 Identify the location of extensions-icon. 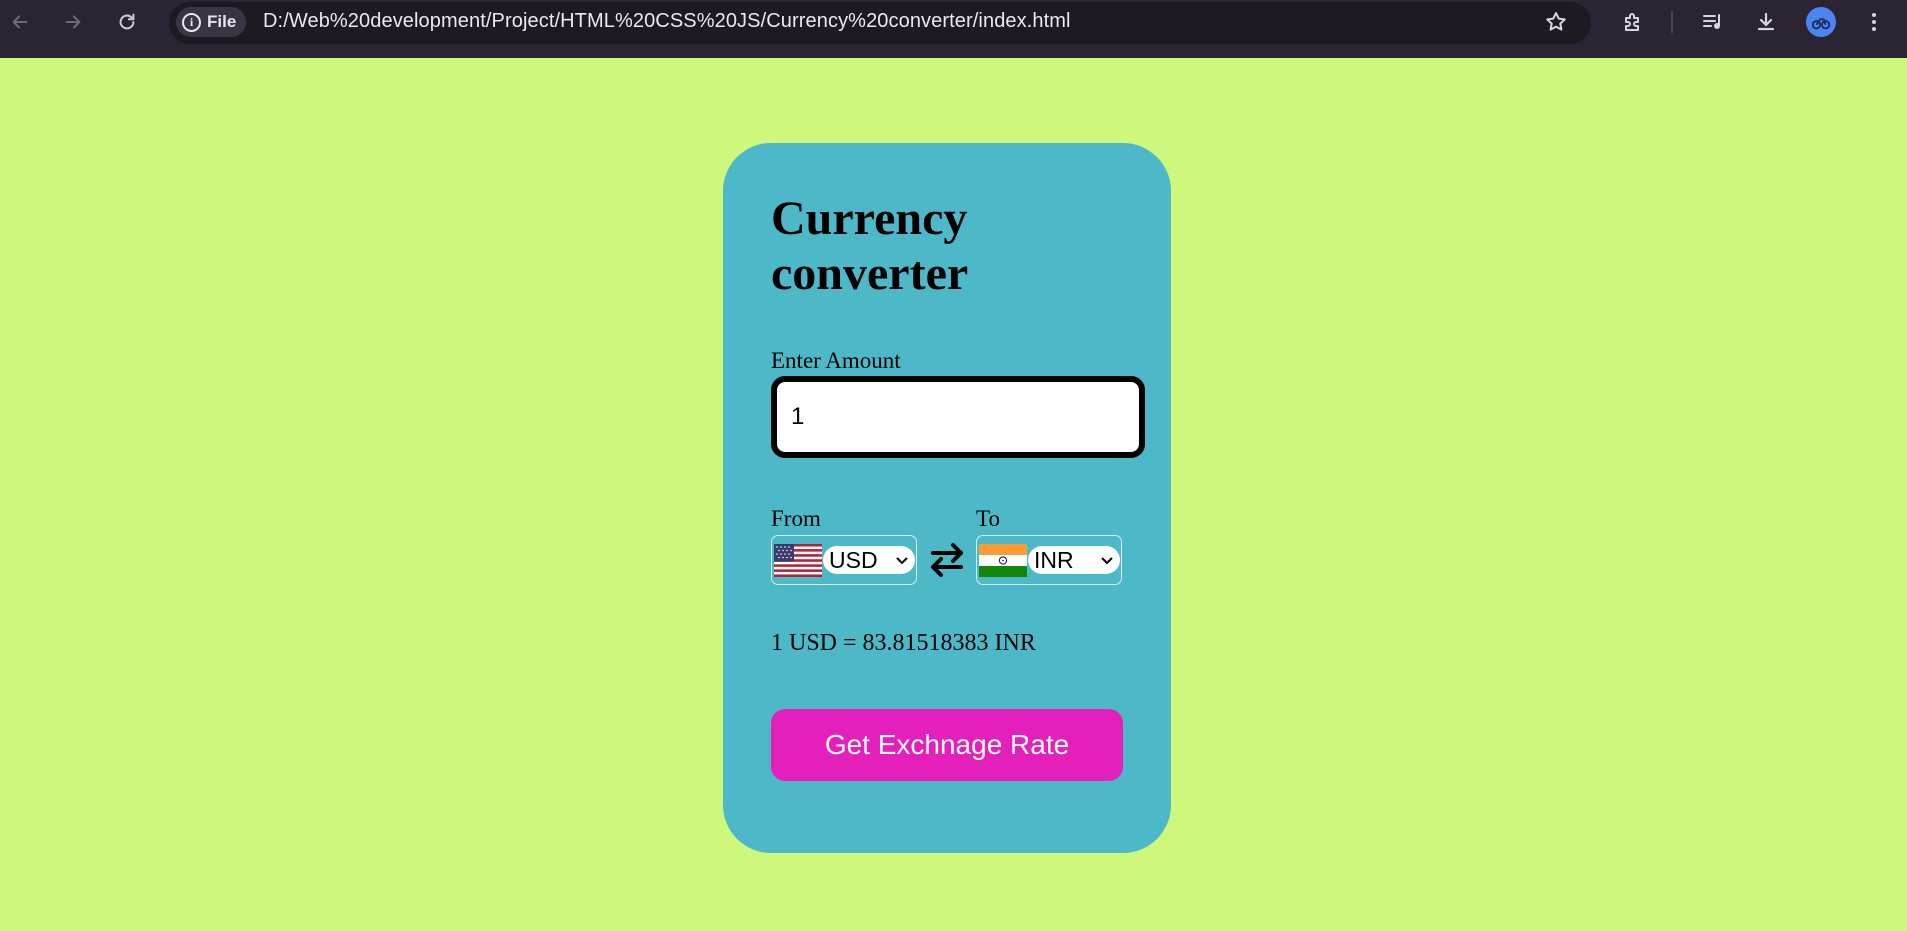
(1633, 22).